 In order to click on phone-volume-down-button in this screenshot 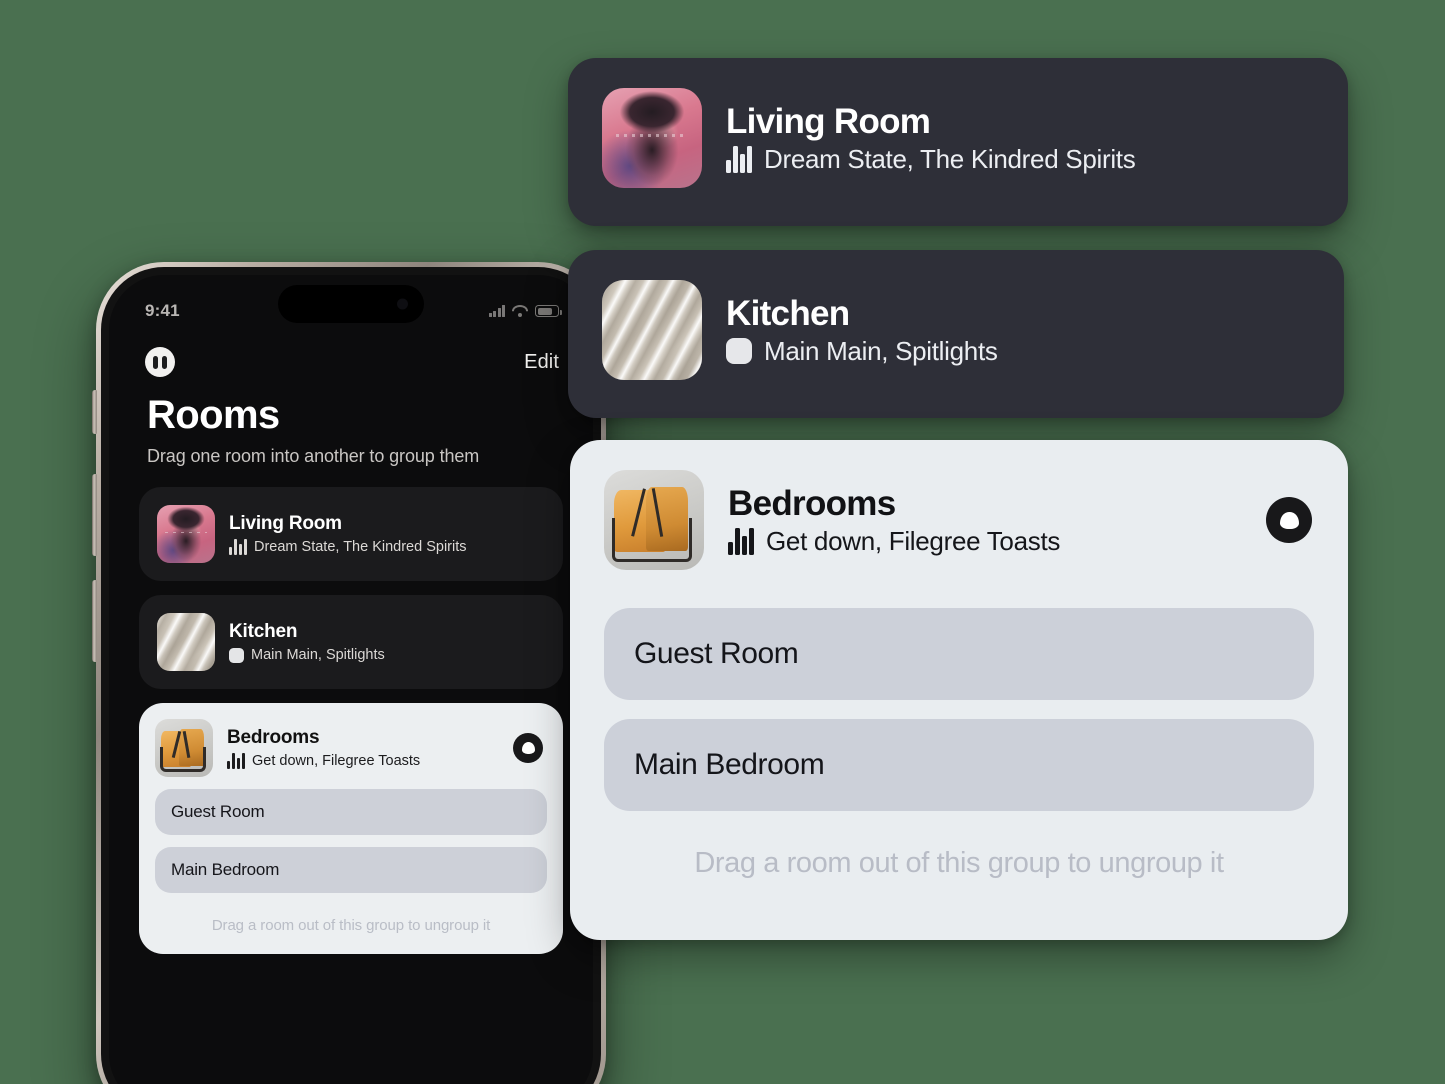, I will do `click(94, 621)`.